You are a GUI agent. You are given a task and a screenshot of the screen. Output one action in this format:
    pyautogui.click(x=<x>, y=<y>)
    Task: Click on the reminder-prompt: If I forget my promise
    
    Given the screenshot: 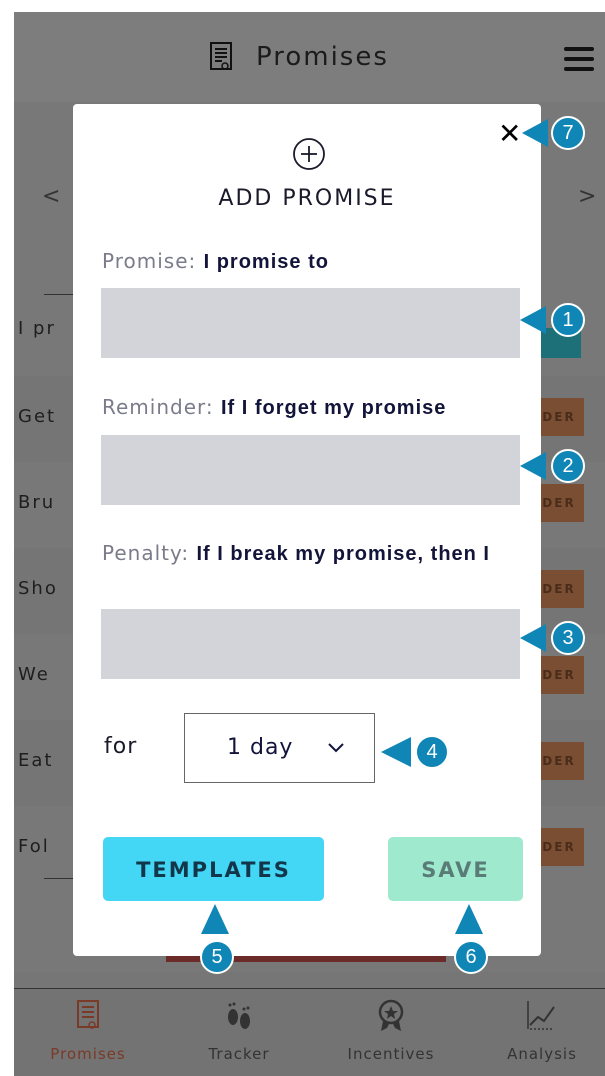 What is the action you would take?
    pyautogui.click(x=334, y=408)
    